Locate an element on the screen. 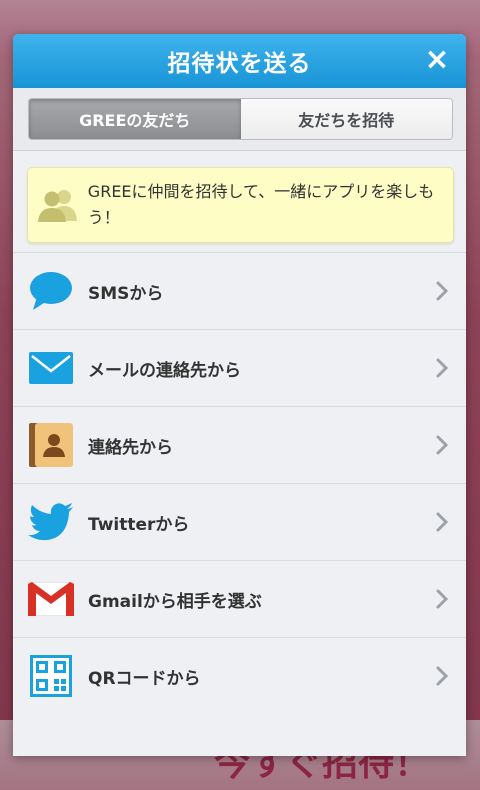 The height and width of the screenshot is (790, 480). gmail-icon is located at coordinates (50, 599).